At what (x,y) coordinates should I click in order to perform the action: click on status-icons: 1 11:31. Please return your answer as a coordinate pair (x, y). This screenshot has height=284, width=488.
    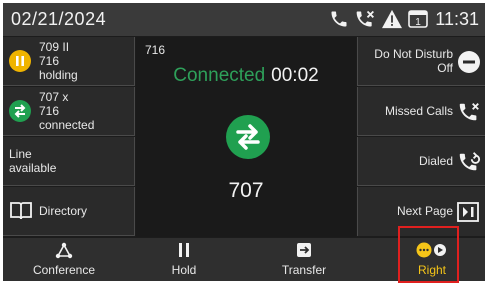
    Looking at the image, I should click on (404, 19).